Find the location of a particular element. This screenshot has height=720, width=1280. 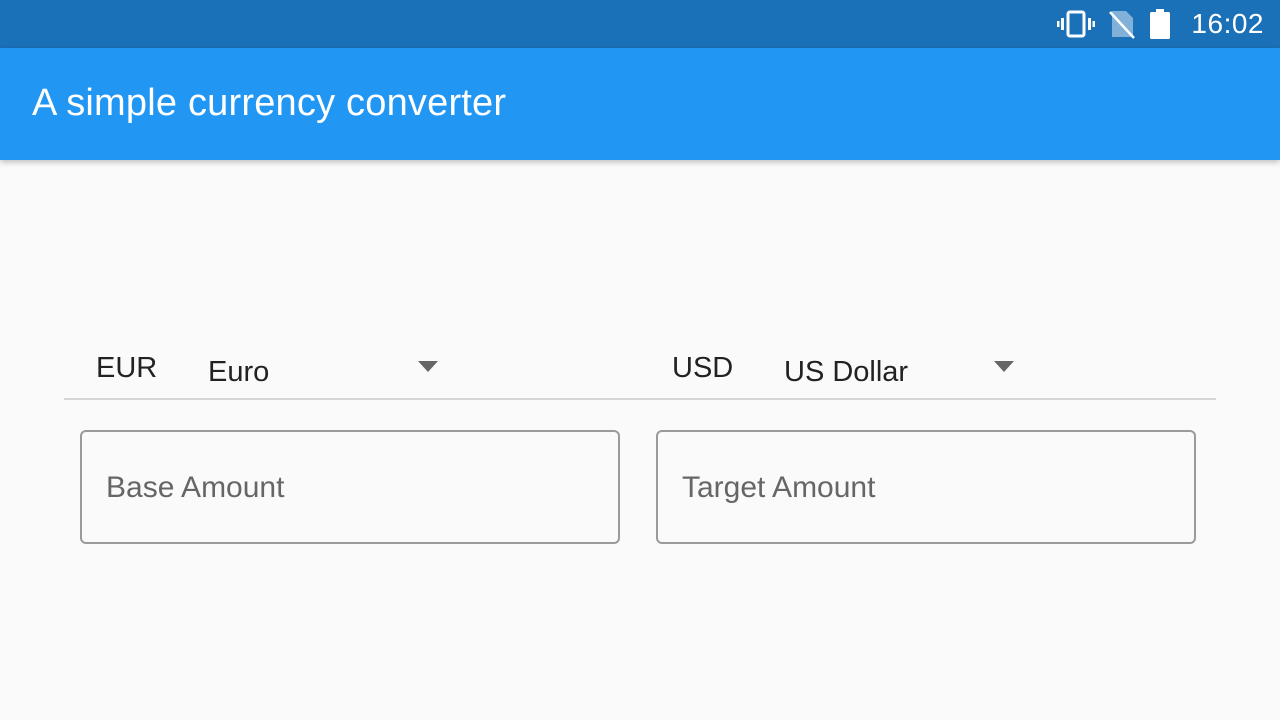

target-amount-field is located at coordinates (926, 487).